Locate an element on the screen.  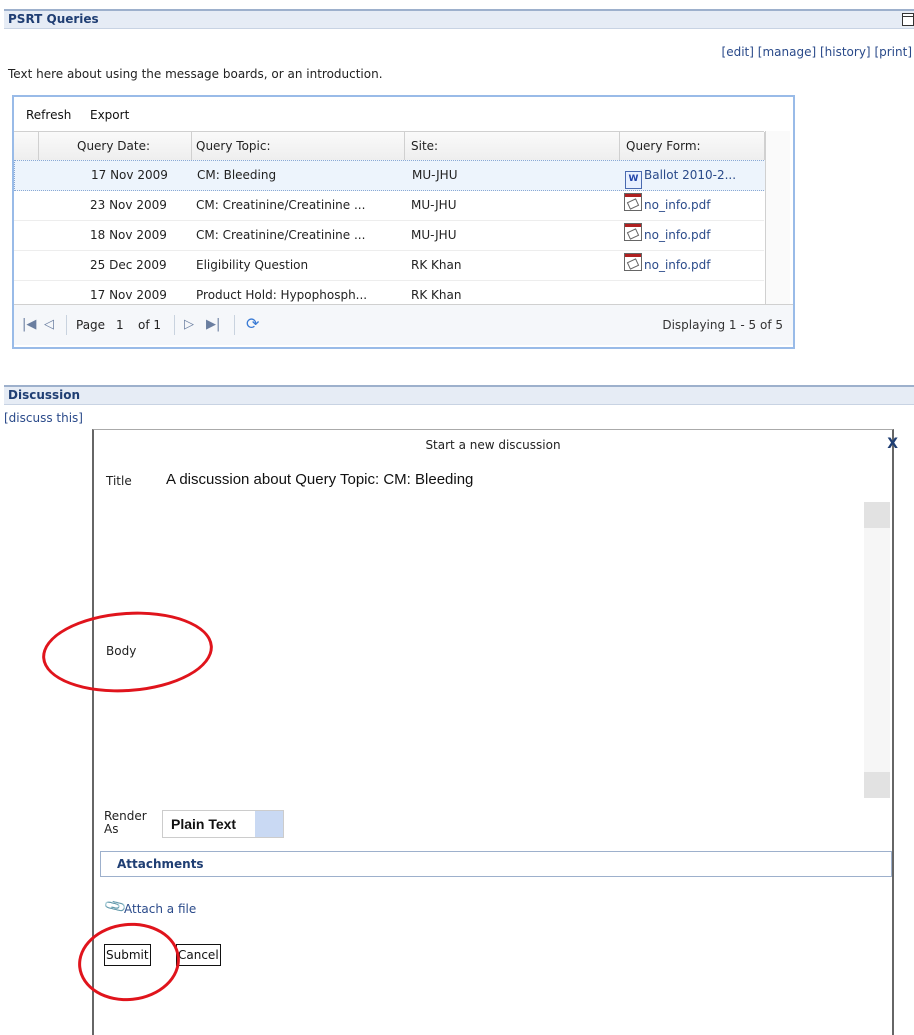
export-button: Export is located at coordinates (109, 115).